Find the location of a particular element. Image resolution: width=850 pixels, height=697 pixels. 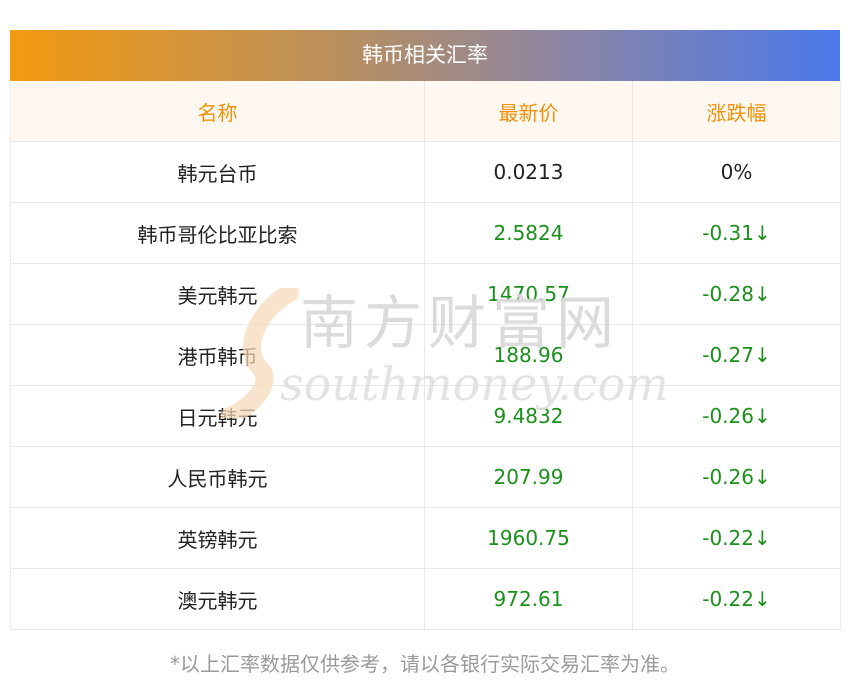

table-row: 港币韩币 188.96 -0.27↓ is located at coordinates (425, 355).